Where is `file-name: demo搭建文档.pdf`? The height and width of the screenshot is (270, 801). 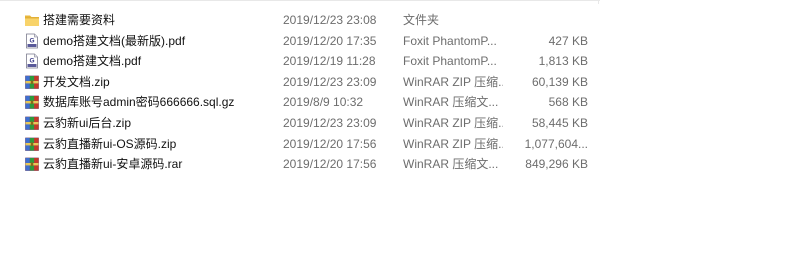 file-name: demo搭建文档.pdf is located at coordinates (92, 61).